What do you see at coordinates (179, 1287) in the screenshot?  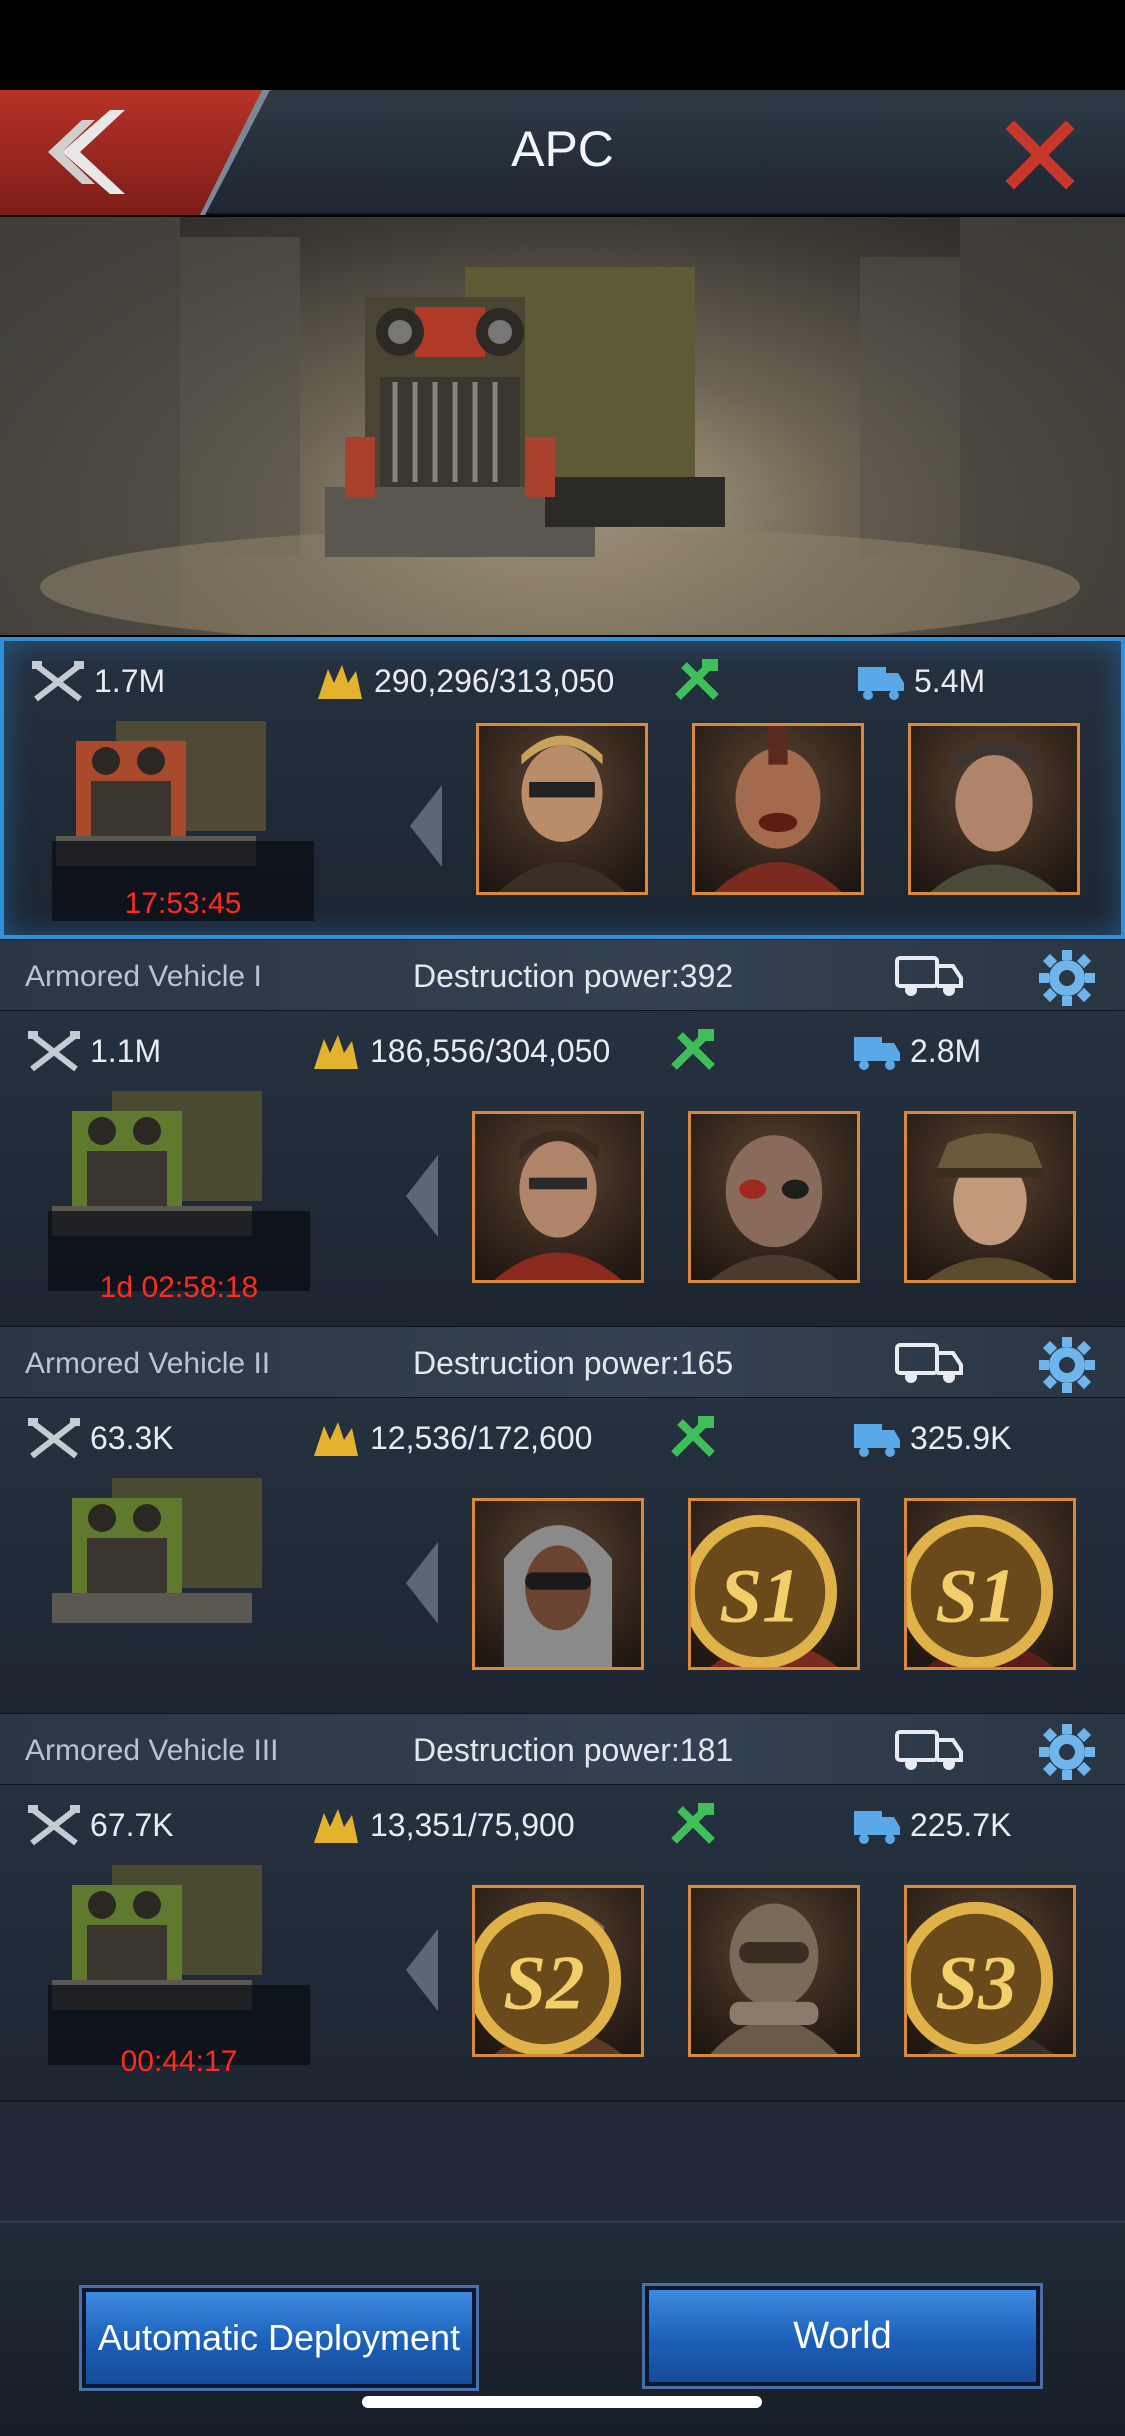 I see `march-timer: 1d 02:58:18` at bounding box center [179, 1287].